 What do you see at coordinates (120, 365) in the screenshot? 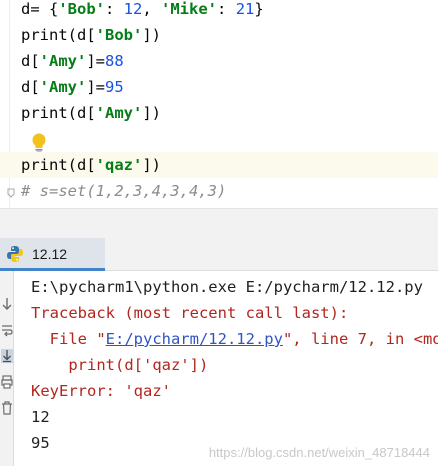
I see `console-code-line: print(d['qaz'])` at bounding box center [120, 365].